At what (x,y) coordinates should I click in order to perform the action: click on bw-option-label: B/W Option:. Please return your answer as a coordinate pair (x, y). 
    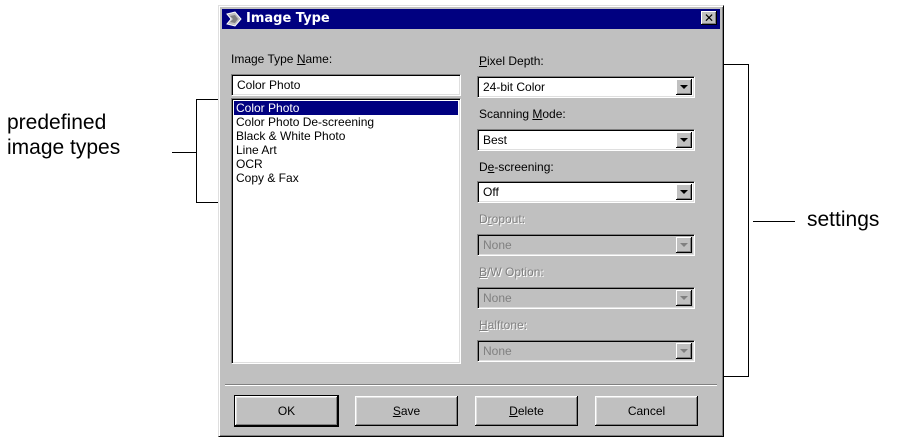
    Looking at the image, I should click on (511, 272).